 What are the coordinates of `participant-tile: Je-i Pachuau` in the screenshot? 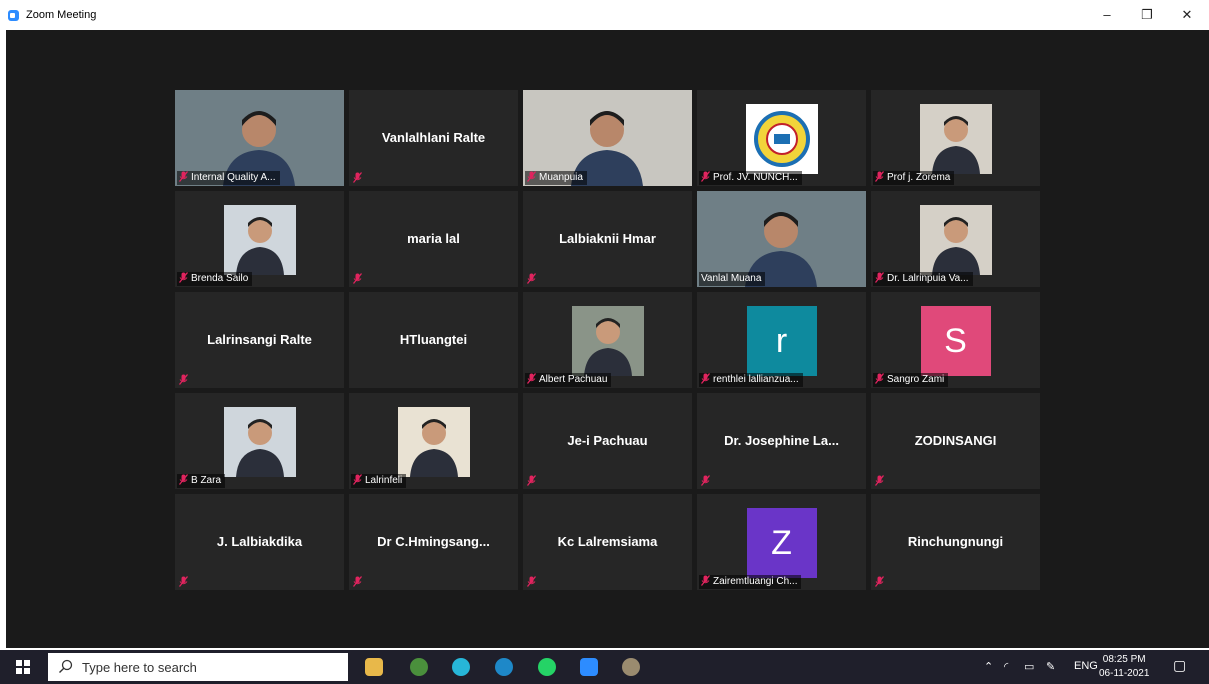 It's located at (607, 441).